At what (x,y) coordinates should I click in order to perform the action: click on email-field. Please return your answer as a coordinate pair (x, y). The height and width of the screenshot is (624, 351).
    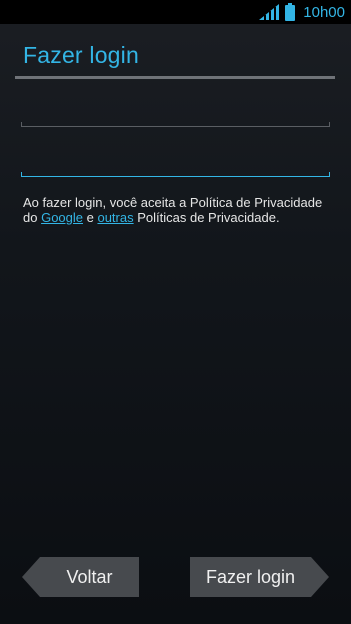
    Looking at the image, I should click on (175, 109).